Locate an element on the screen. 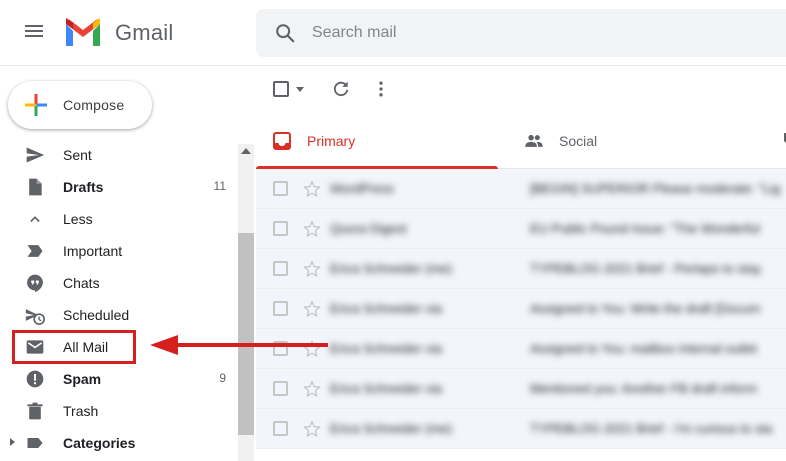 The width and height of the screenshot is (786, 461). people-icon is located at coordinates (534, 140).